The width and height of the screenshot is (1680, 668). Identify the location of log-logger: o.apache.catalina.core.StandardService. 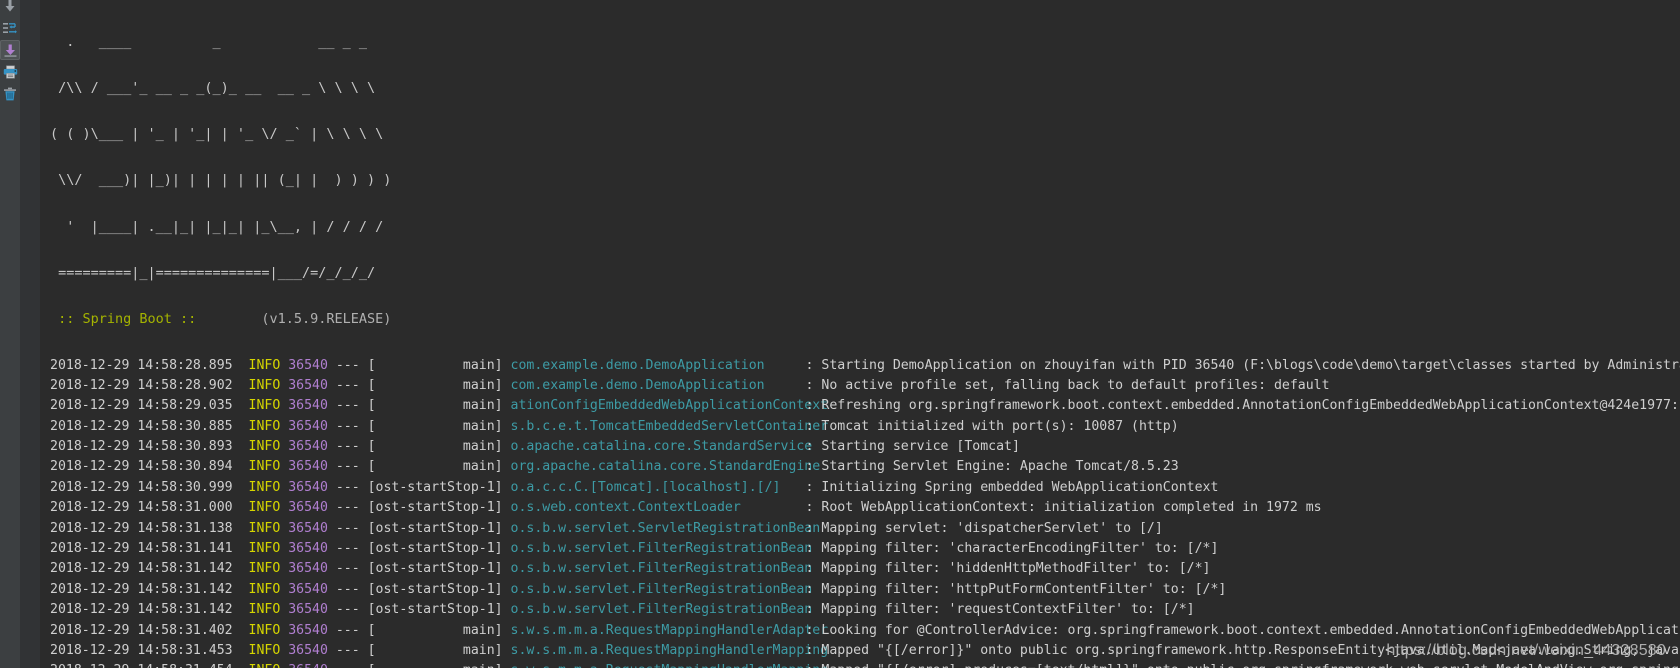
(661, 447).